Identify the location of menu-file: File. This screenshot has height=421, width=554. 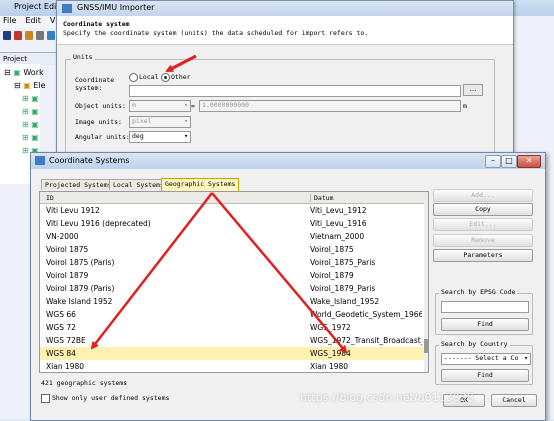
(9, 20).